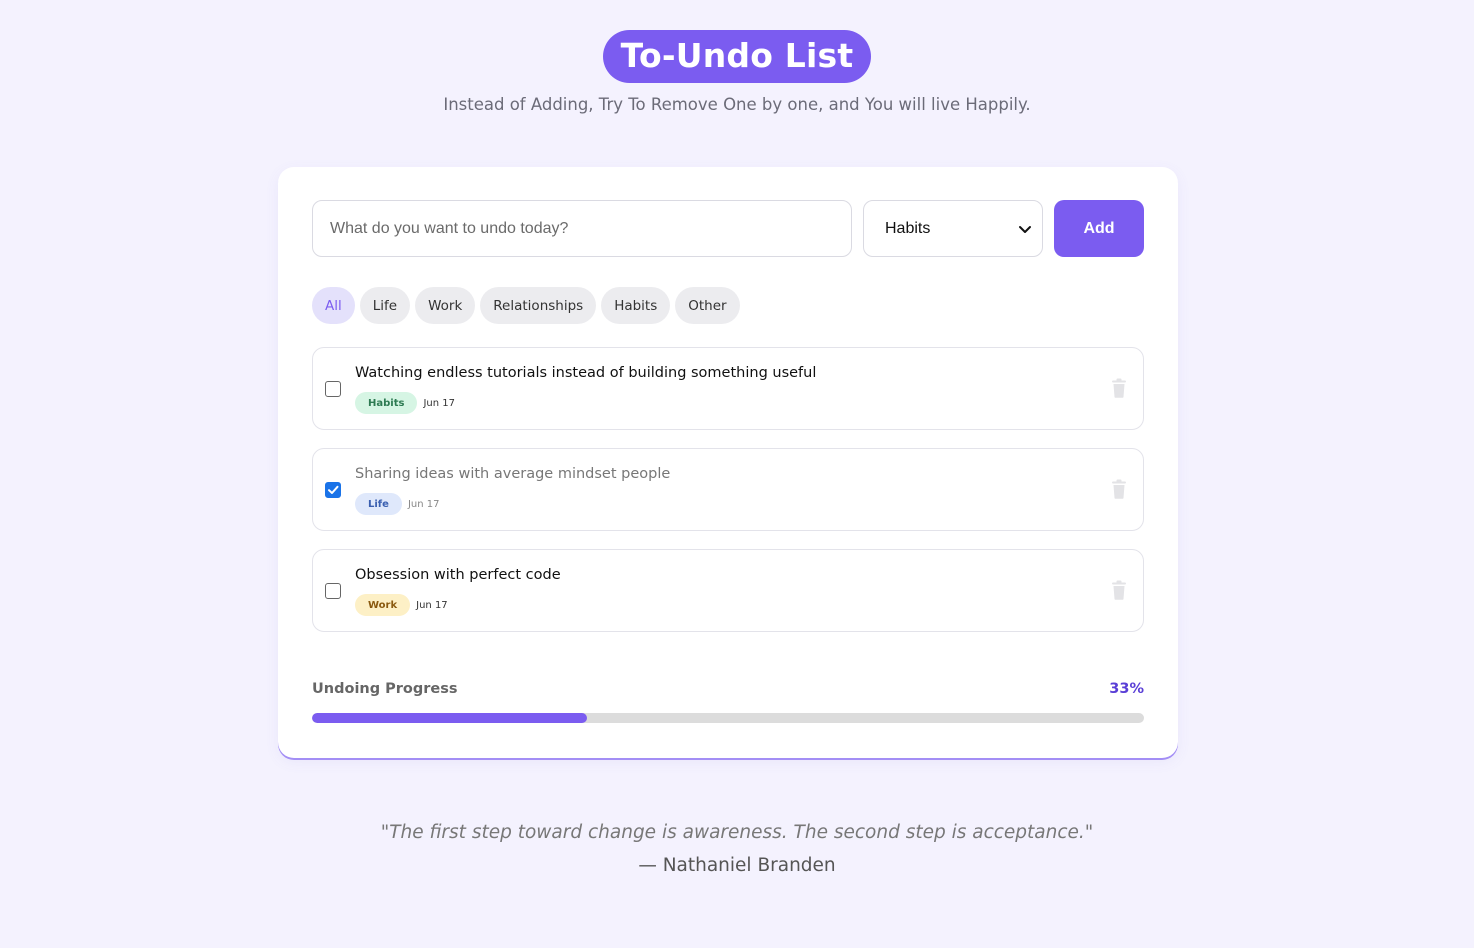 Image resolution: width=1474 pixels, height=948 pixels. What do you see at coordinates (1025, 229) in the screenshot?
I see `chevron-down-icon` at bounding box center [1025, 229].